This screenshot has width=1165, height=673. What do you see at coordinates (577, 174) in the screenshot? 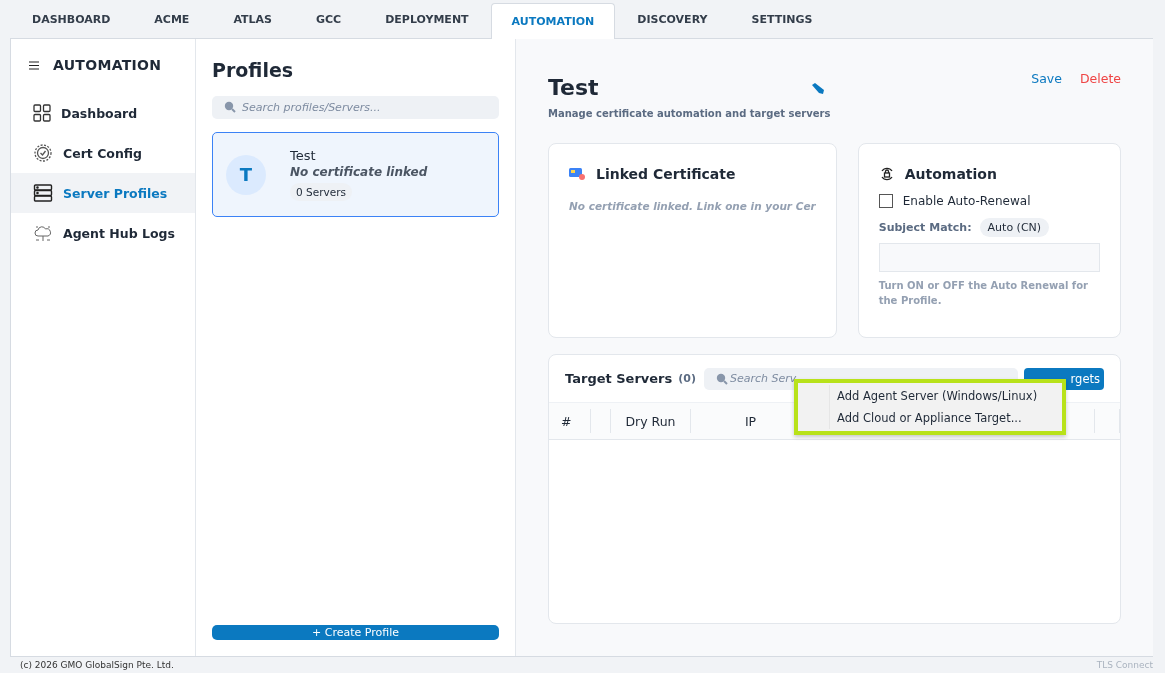
I see `certificate-icon` at bounding box center [577, 174].